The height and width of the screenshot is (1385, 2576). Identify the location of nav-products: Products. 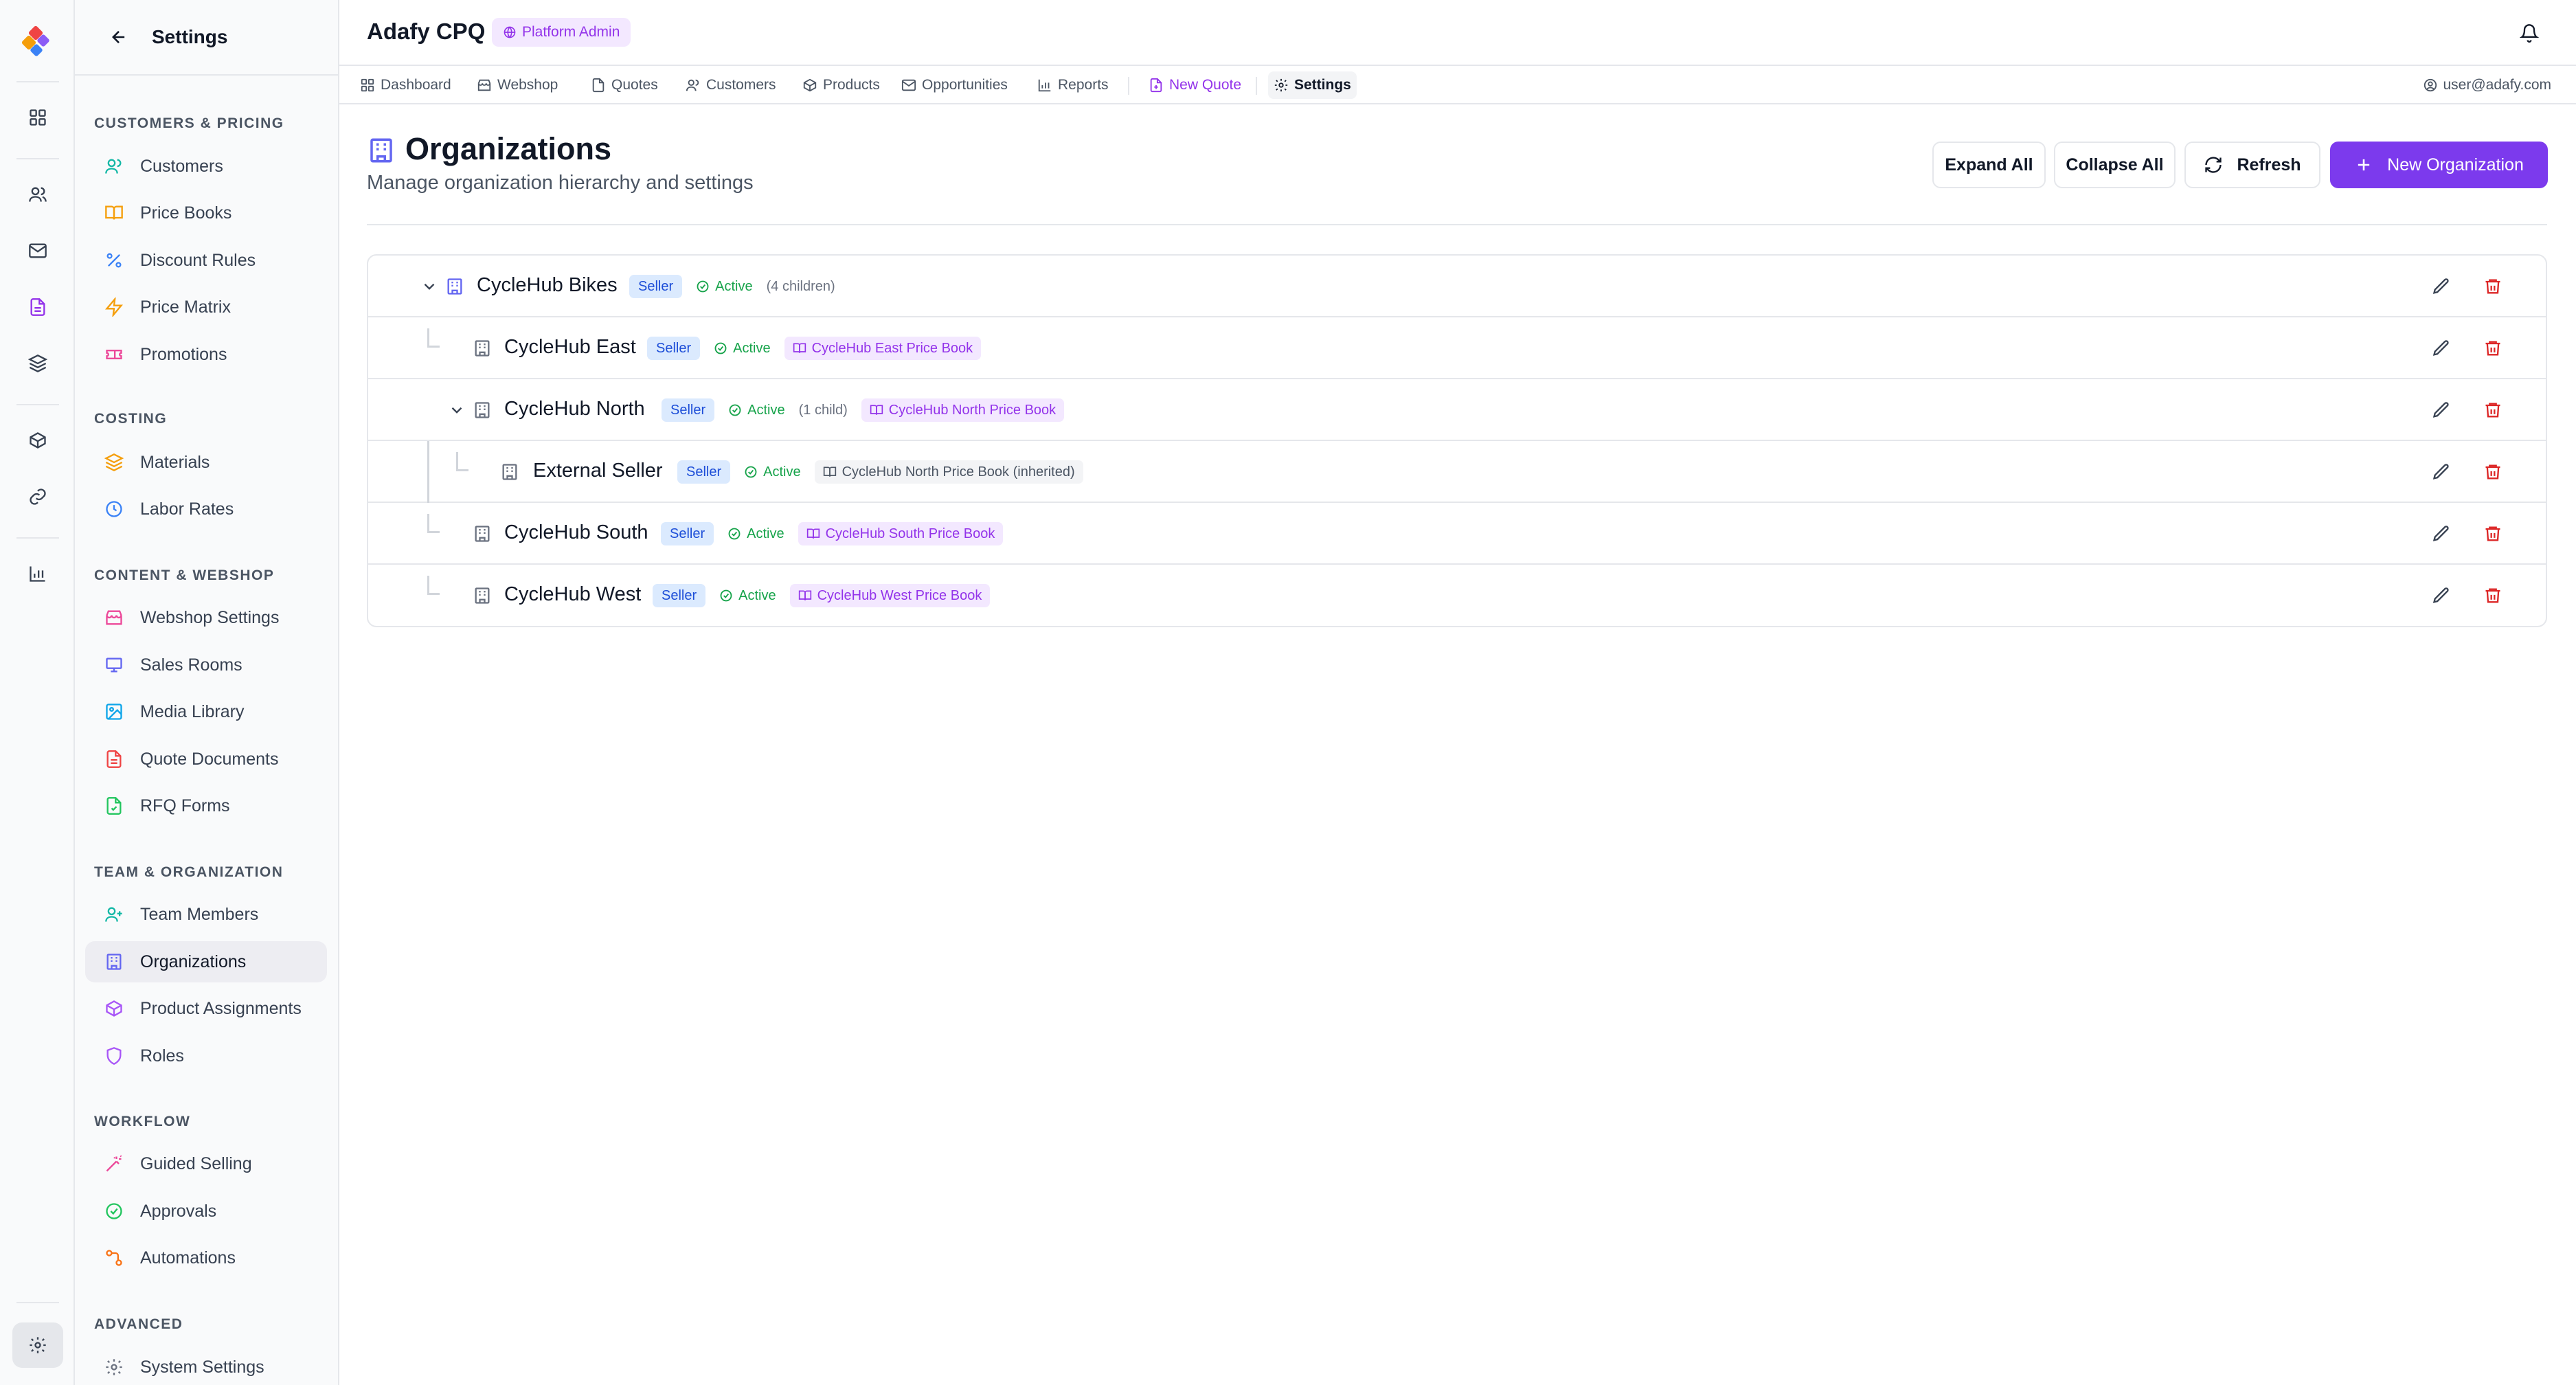
(841, 85).